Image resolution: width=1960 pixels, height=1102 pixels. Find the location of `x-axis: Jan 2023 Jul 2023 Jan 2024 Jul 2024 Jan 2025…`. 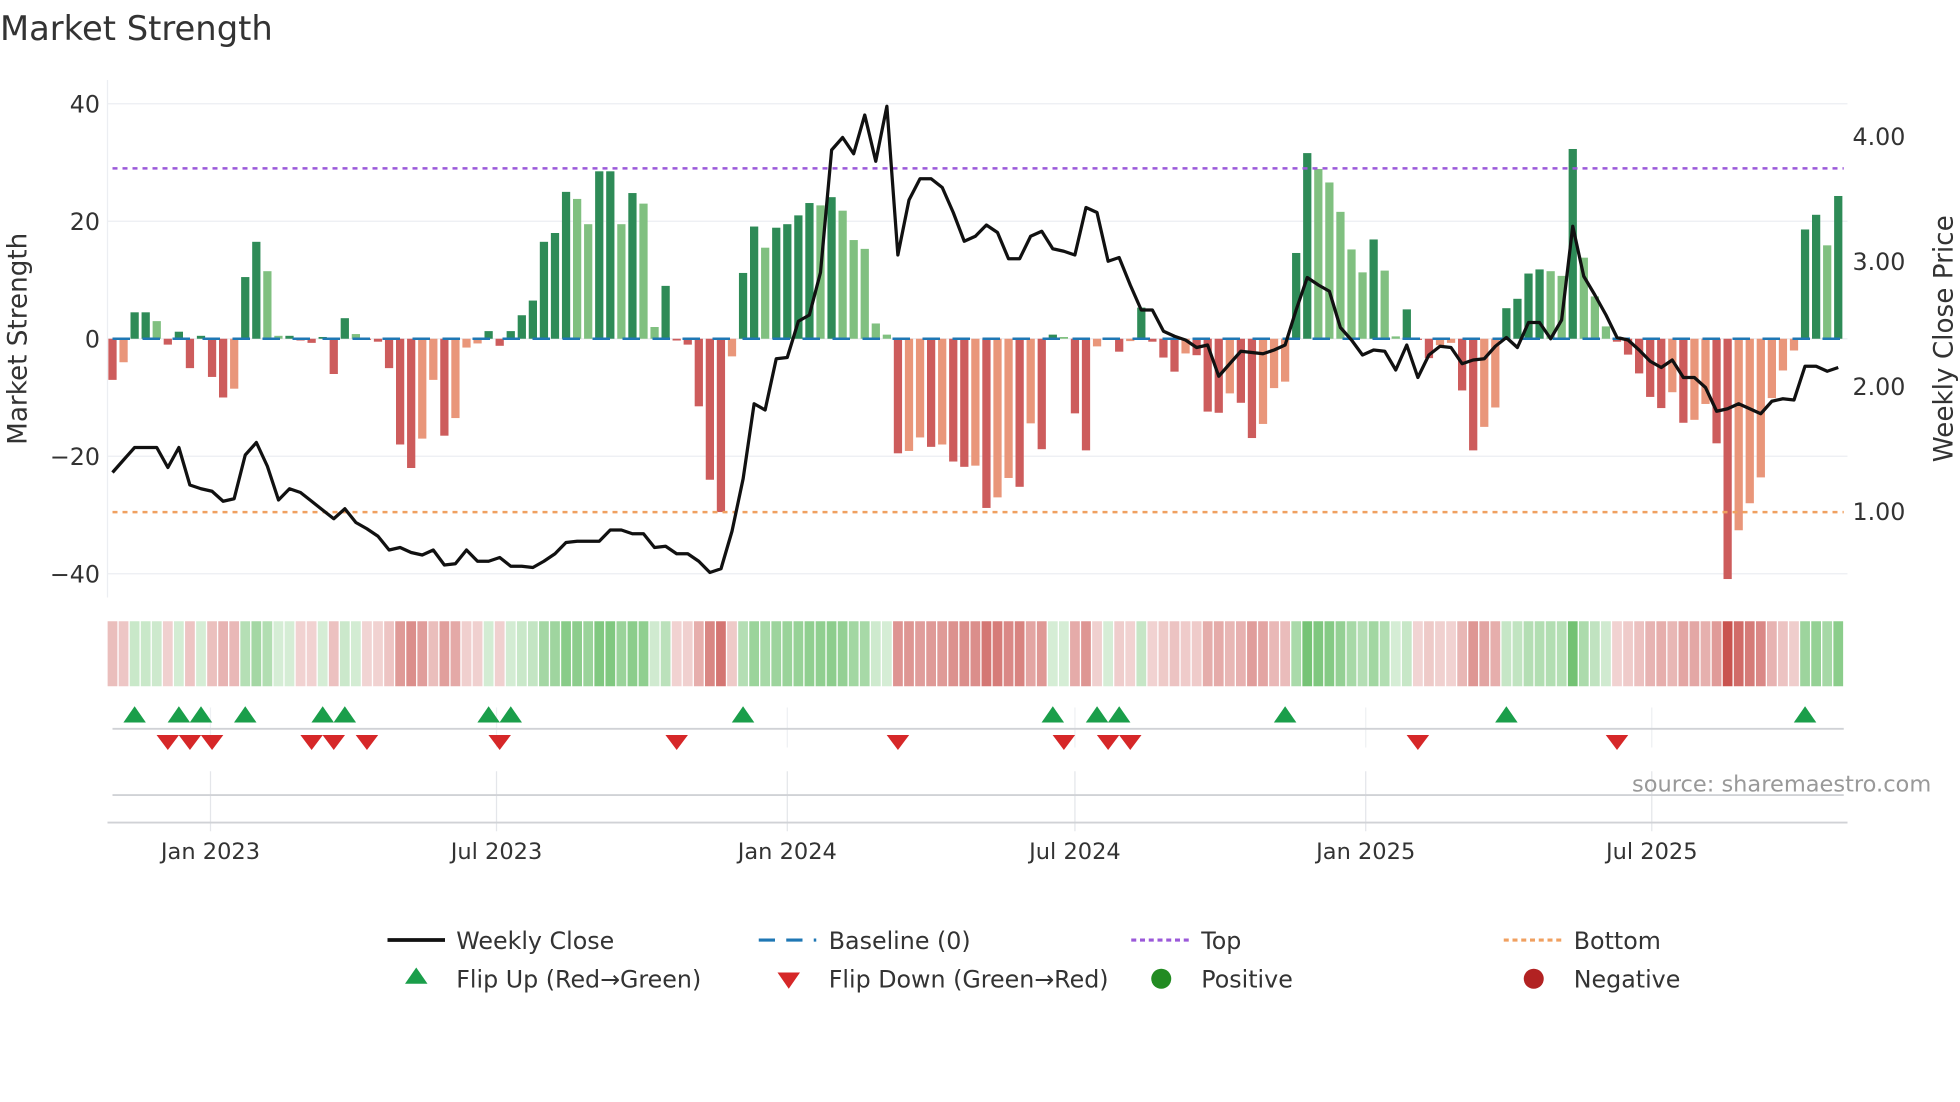

x-axis: Jan 2023 Jul 2023 Jan 2024 Jul 2024 Jan 2025… is located at coordinates (928, 852).